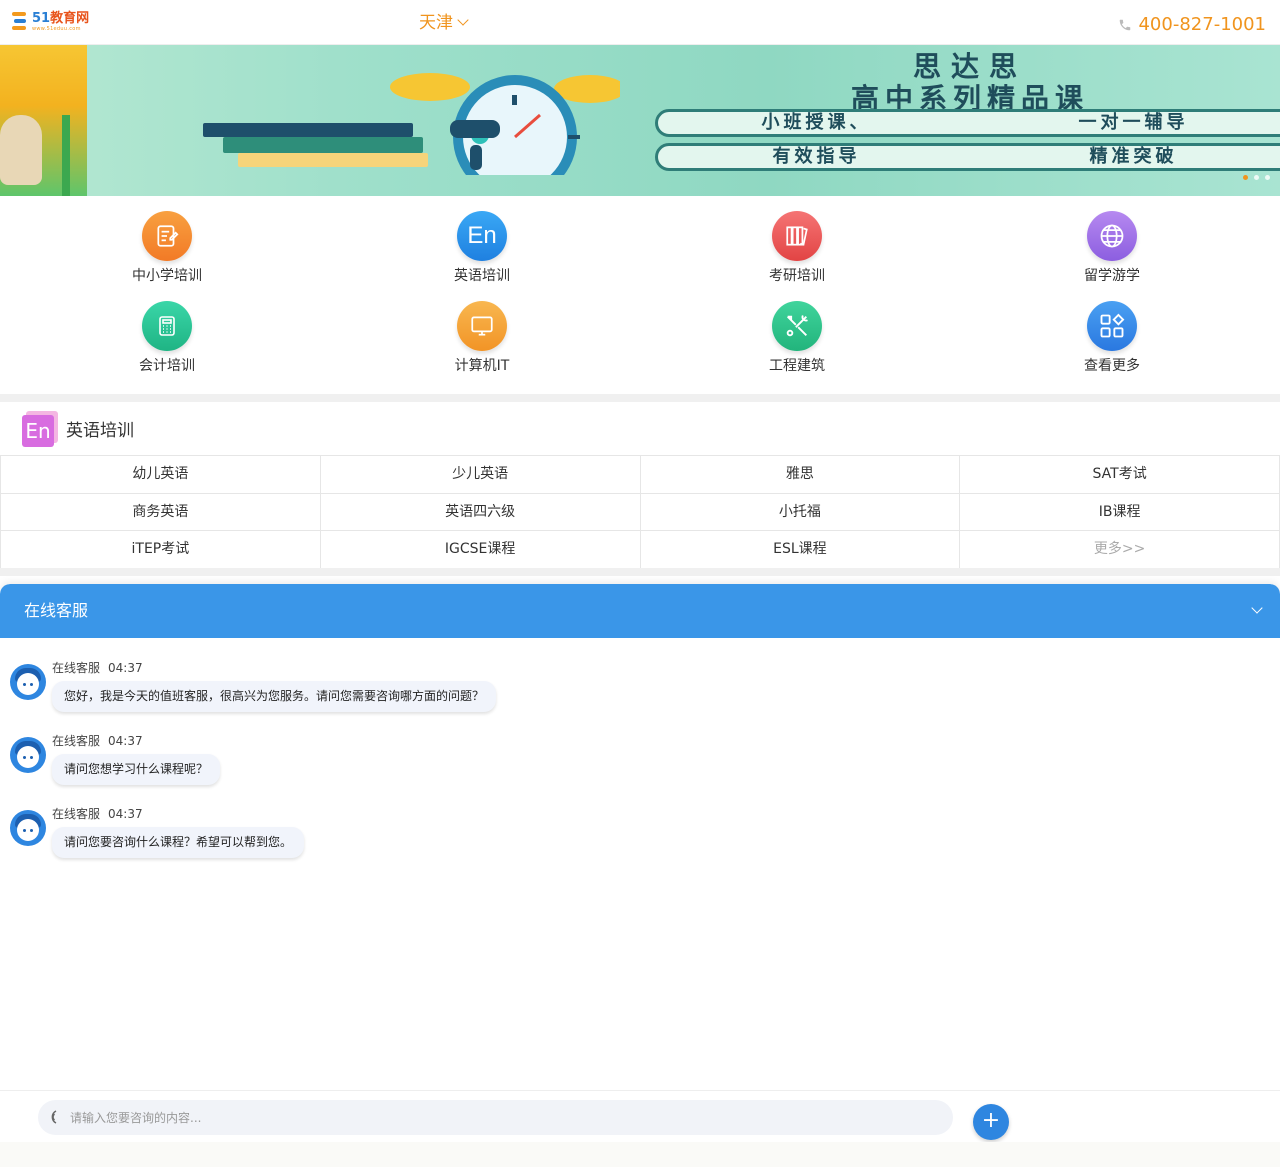  What do you see at coordinates (1112, 276) in the screenshot?
I see `category-label: 留学游学` at bounding box center [1112, 276].